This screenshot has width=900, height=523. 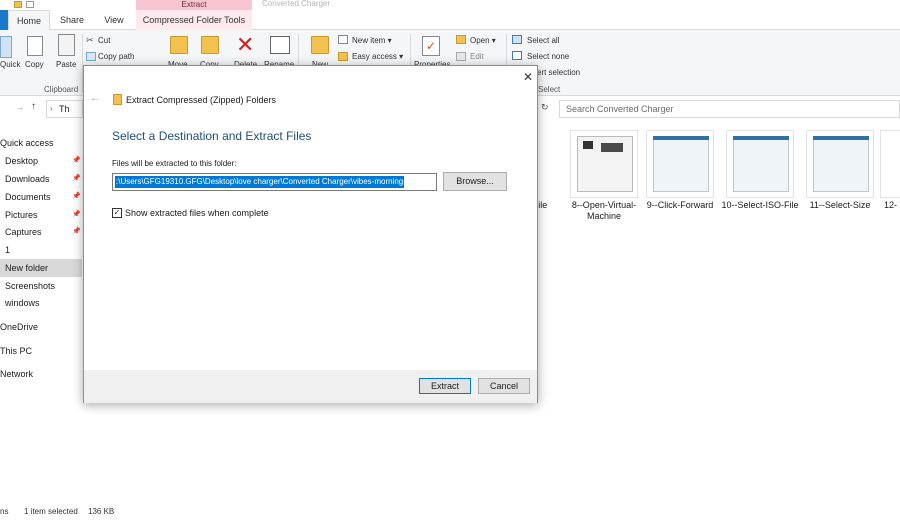 What do you see at coordinates (66, 64) in the screenshot?
I see `paste-button: Paste` at bounding box center [66, 64].